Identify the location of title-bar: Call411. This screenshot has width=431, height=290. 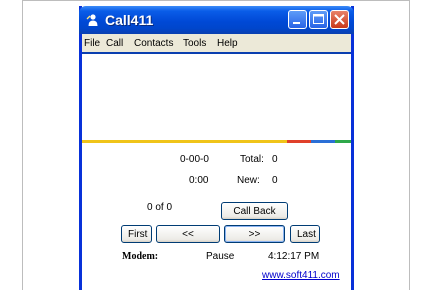
(216, 20).